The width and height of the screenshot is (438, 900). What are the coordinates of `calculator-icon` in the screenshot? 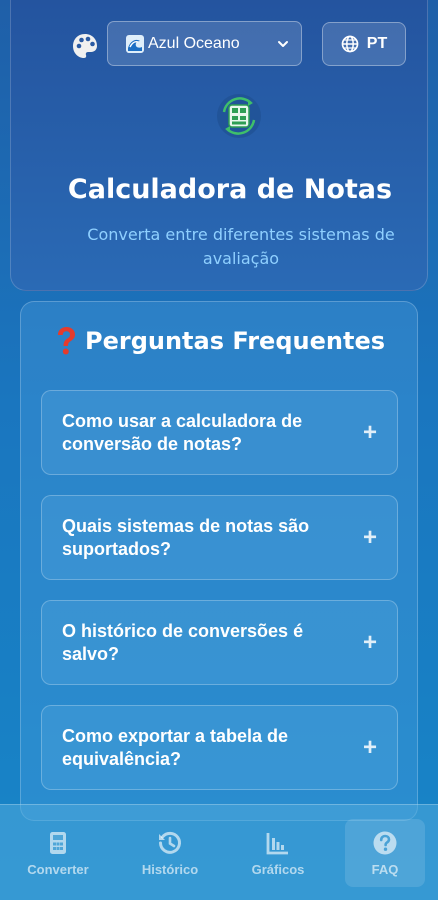 It's located at (58, 843).